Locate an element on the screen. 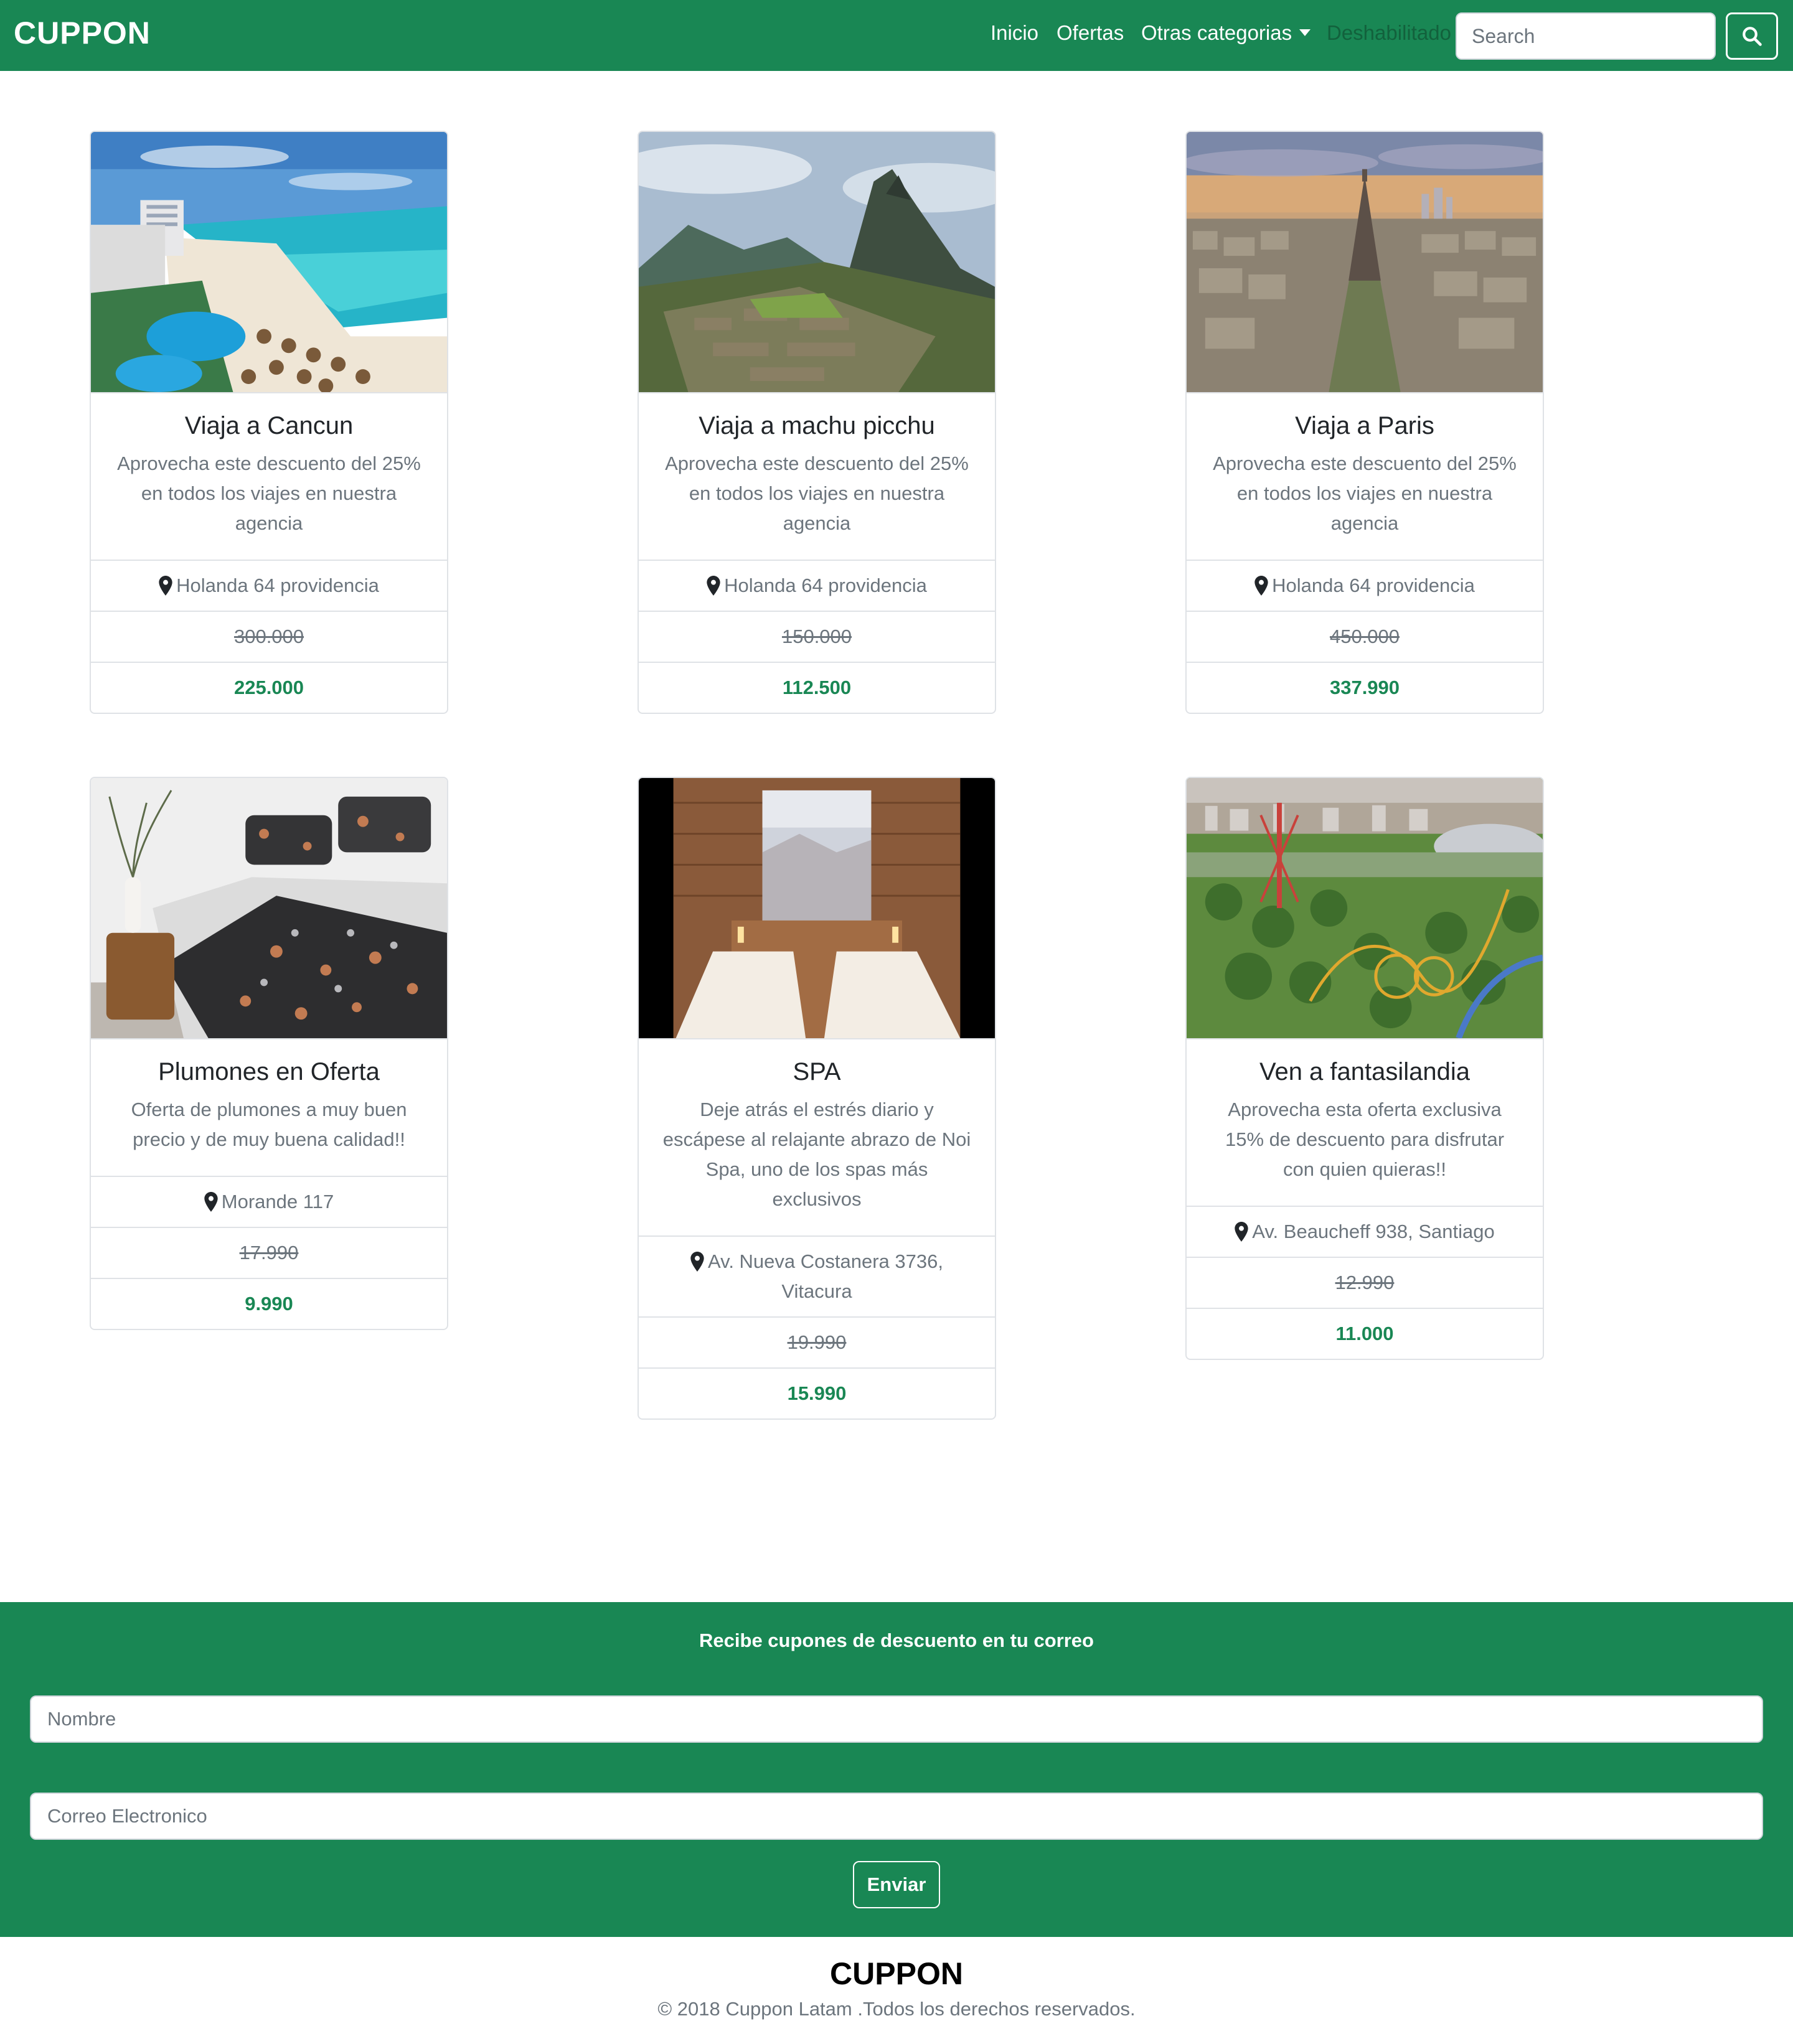 The width and height of the screenshot is (1793, 2044). submit-button: Enviar is located at coordinates (896, 1885).